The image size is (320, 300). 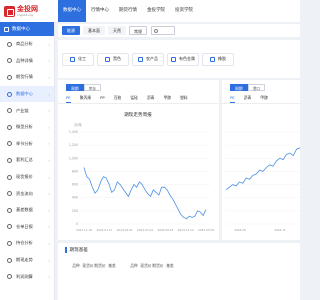 What do you see at coordinates (72, 11) in the screenshot?
I see `nav-item-data-center: 数据中心` at bounding box center [72, 11].